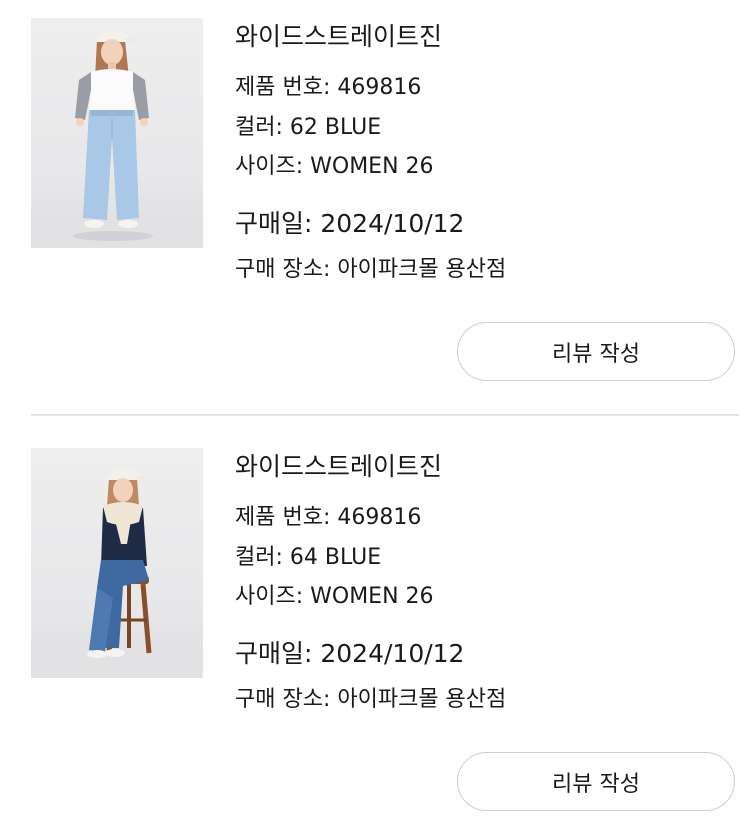  I want to click on order-divider, so click(385, 415).